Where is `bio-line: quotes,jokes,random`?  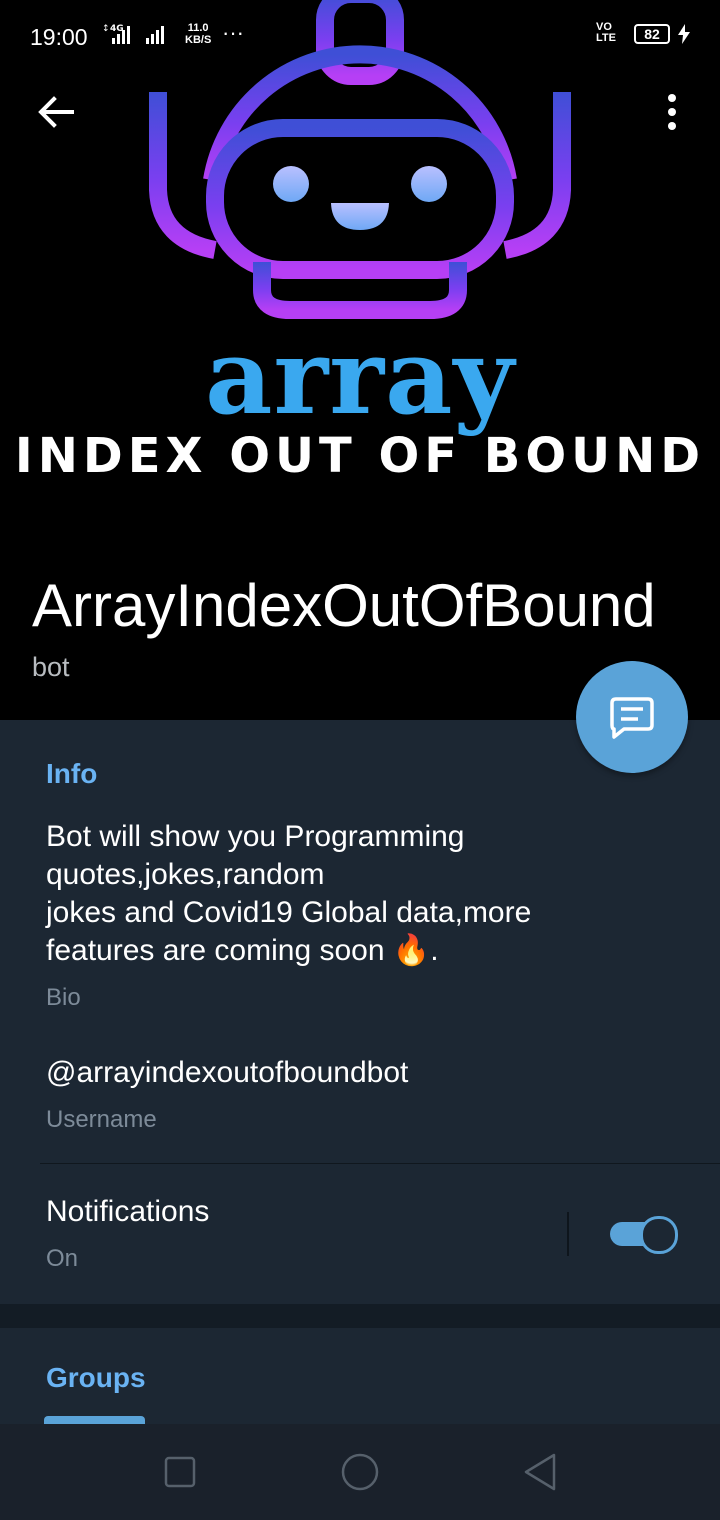 bio-line: quotes,jokes,random is located at coordinates (185, 874).